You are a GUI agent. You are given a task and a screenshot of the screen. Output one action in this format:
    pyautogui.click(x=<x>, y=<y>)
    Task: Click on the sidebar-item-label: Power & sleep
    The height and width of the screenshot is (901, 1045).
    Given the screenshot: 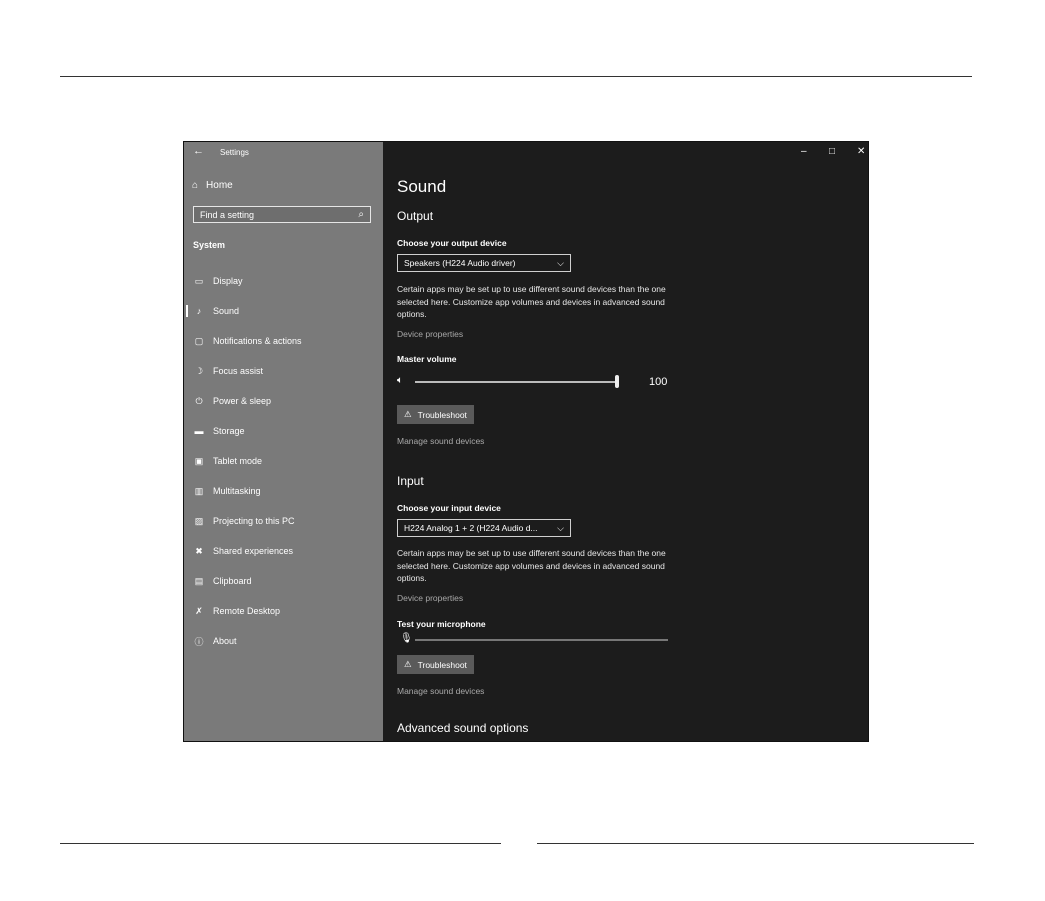 What is the action you would take?
    pyautogui.click(x=242, y=401)
    